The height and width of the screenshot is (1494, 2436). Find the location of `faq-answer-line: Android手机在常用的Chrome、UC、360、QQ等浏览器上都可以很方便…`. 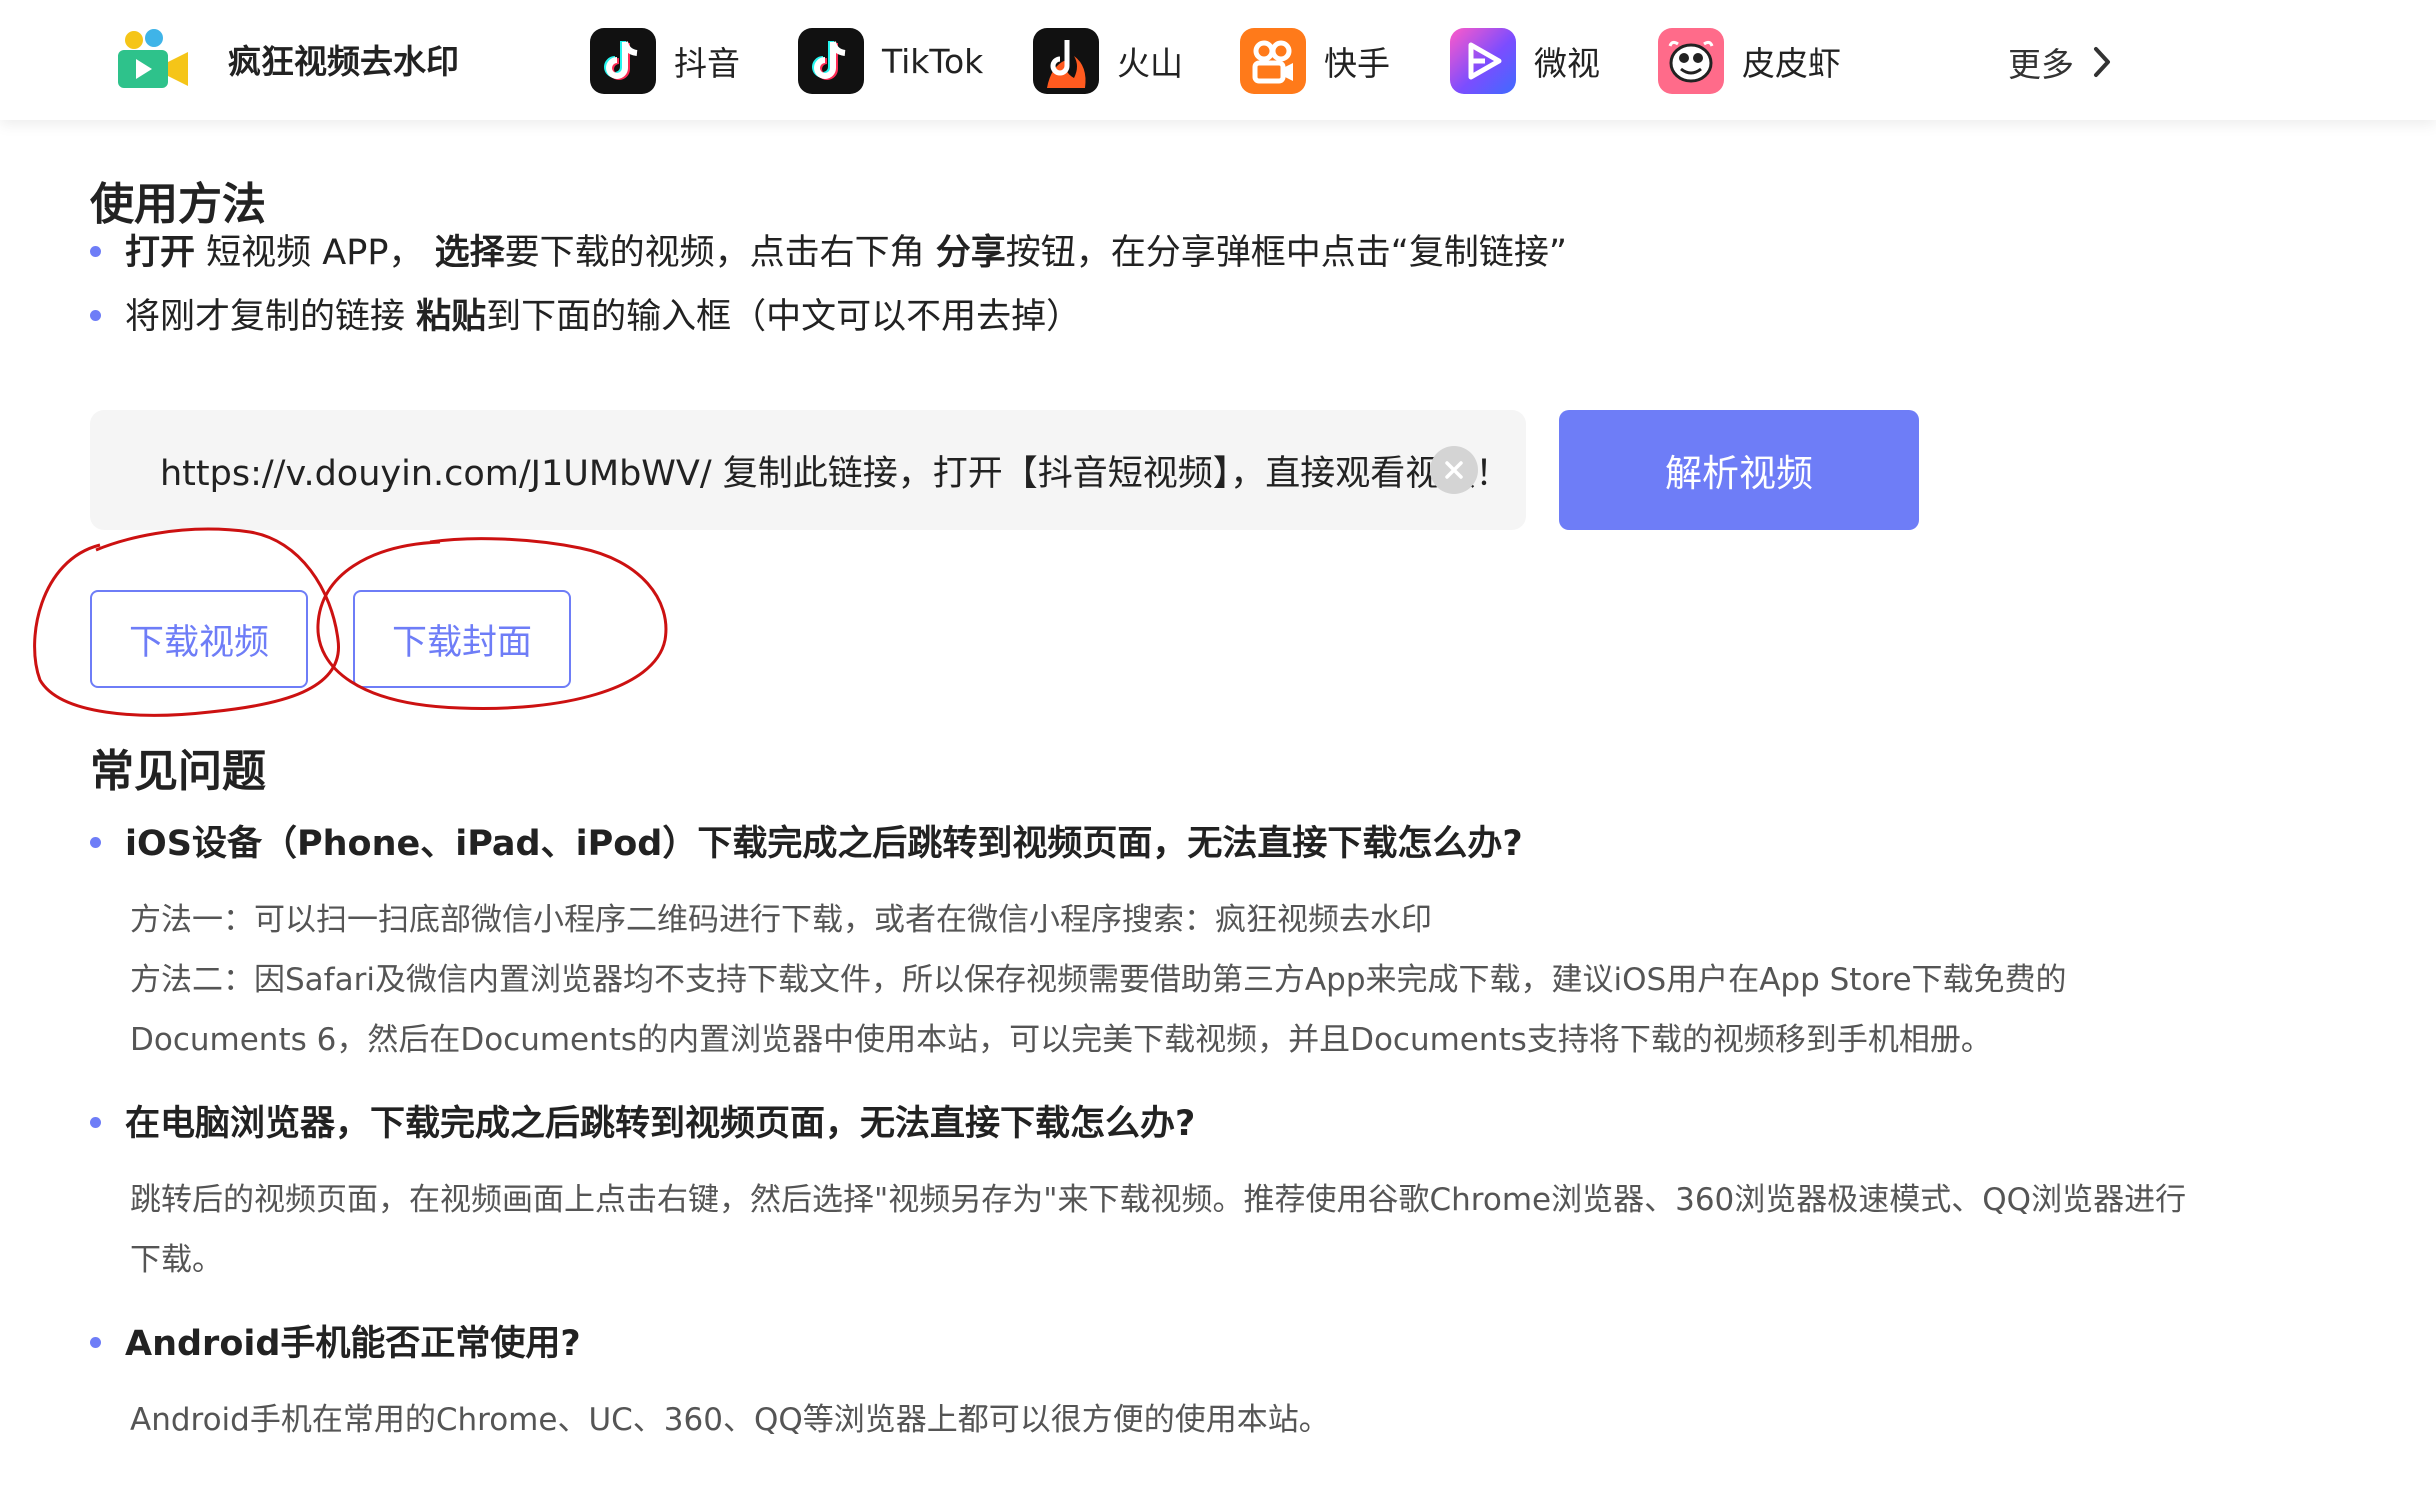

faq-answer-line: Android手机在常用的Chrome、UC、360、QQ等浏览器上都可以很方便… is located at coordinates (730, 1420).